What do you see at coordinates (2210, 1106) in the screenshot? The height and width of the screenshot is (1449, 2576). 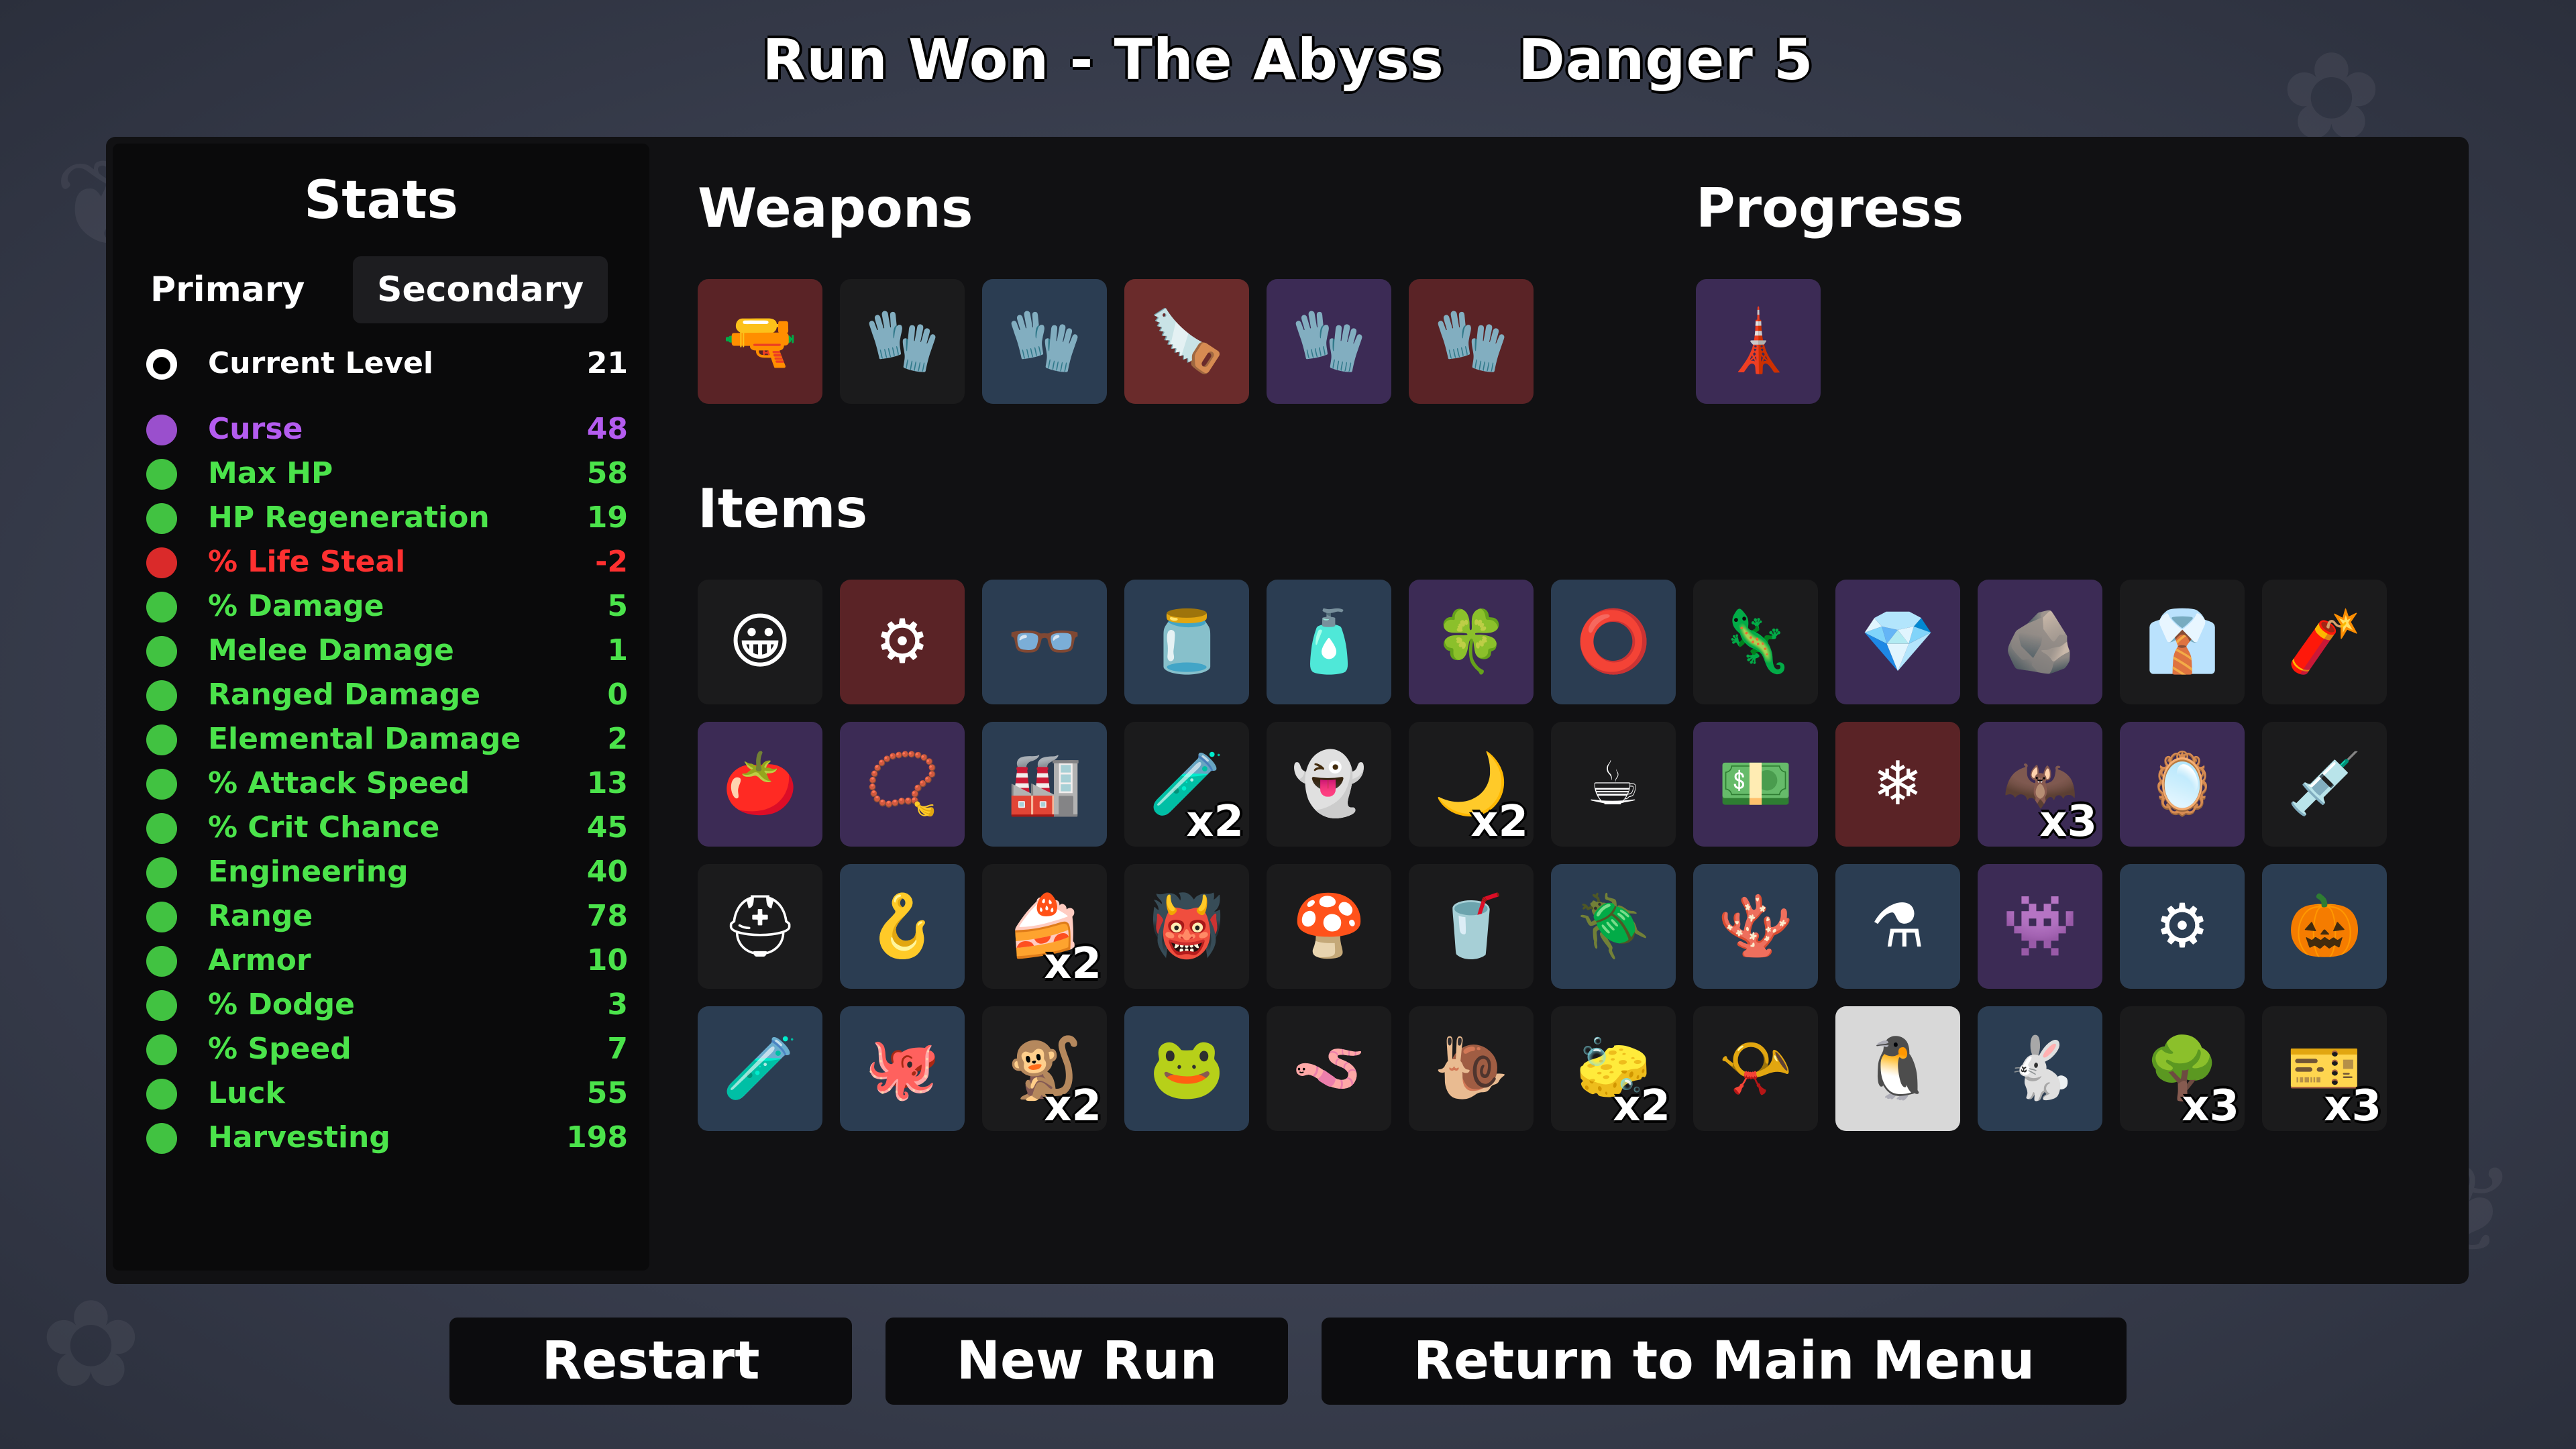 I see `item-count-badge: x3` at bounding box center [2210, 1106].